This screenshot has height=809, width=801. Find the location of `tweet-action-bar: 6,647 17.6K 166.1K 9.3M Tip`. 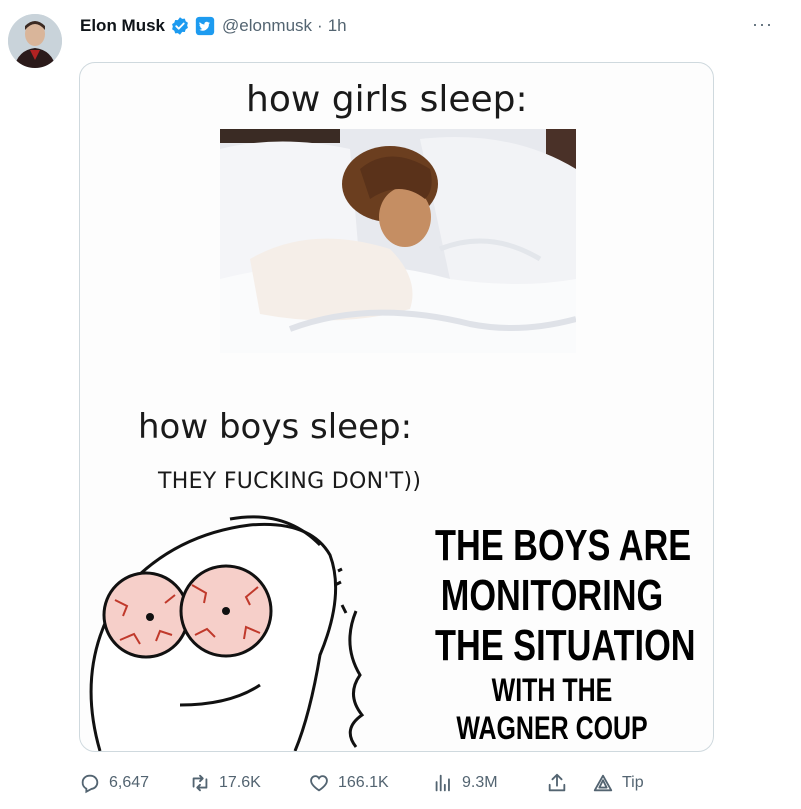

tweet-action-bar: 6,647 17.6K 166.1K 9.3M Tip is located at coordinates (379, 783).